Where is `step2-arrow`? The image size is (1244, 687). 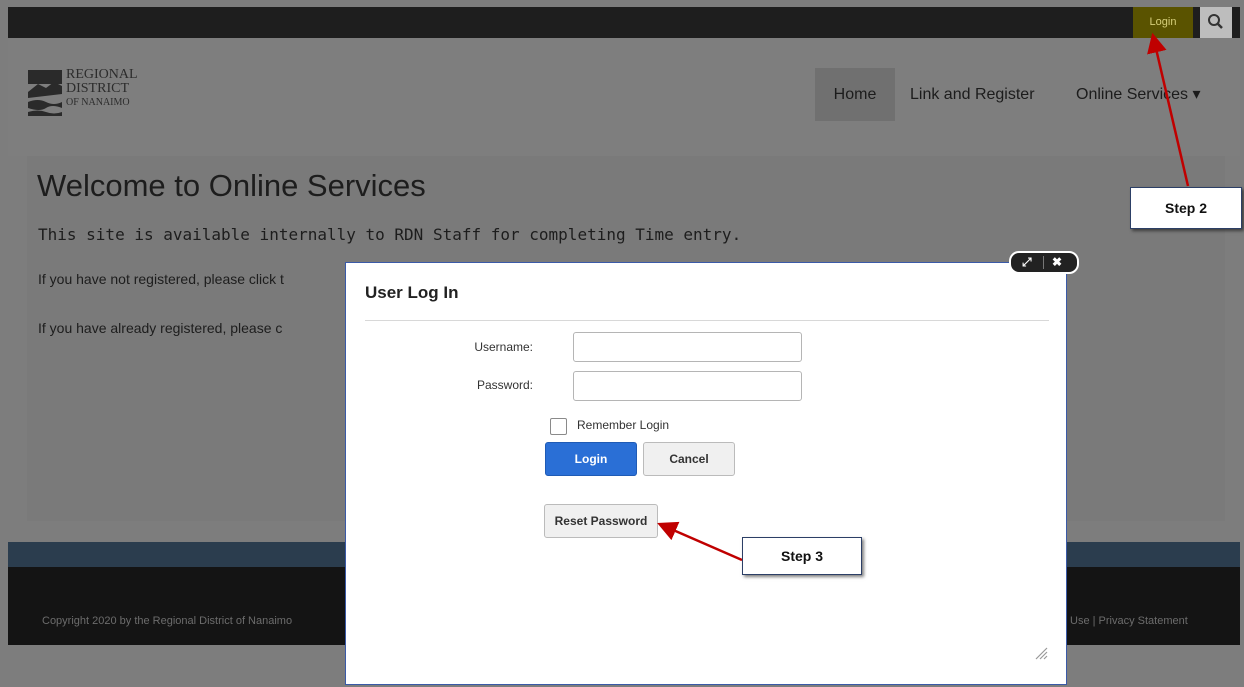 step2-arrow is located at coordinates (1168, 109).